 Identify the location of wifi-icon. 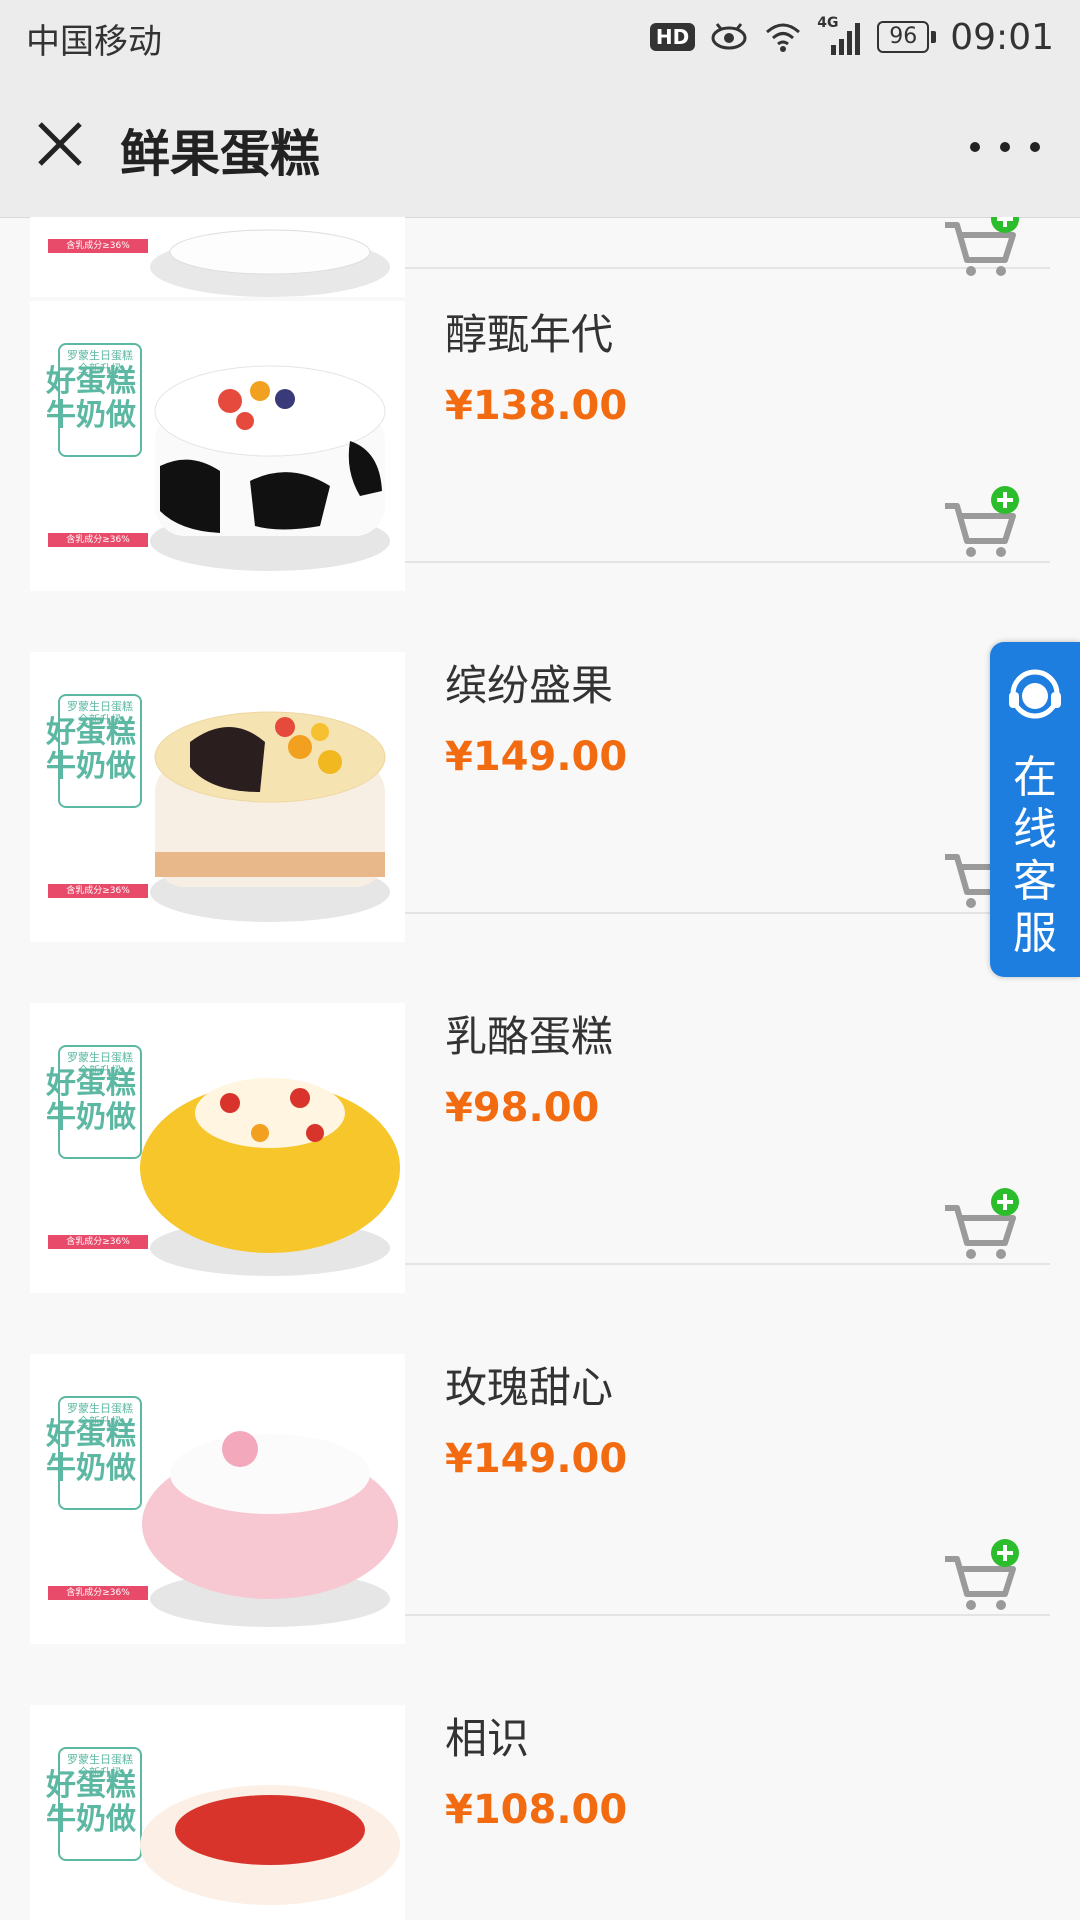
(783, 37).